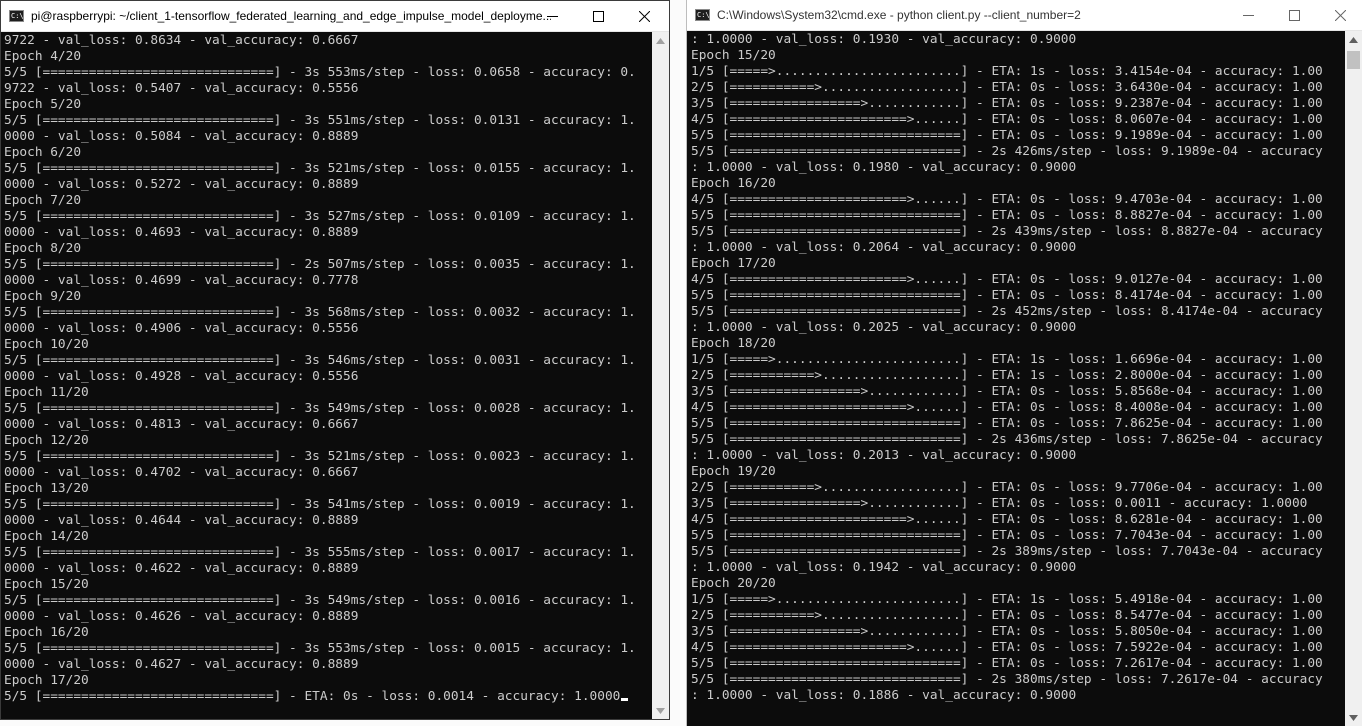 The height and width of the screenshot is (726, 1362). Describe the element at coordinates (43, 200) in the screenshot. I see `console-line: Epoch 7/20` at that location.